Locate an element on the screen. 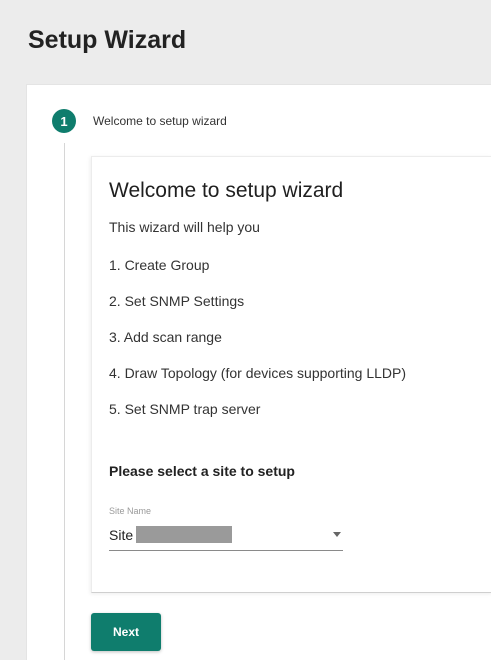 The width and height of the screenshot is (491, 660). step-header: 1 Welcome to setup wizard is located at coordinates (139, 121).